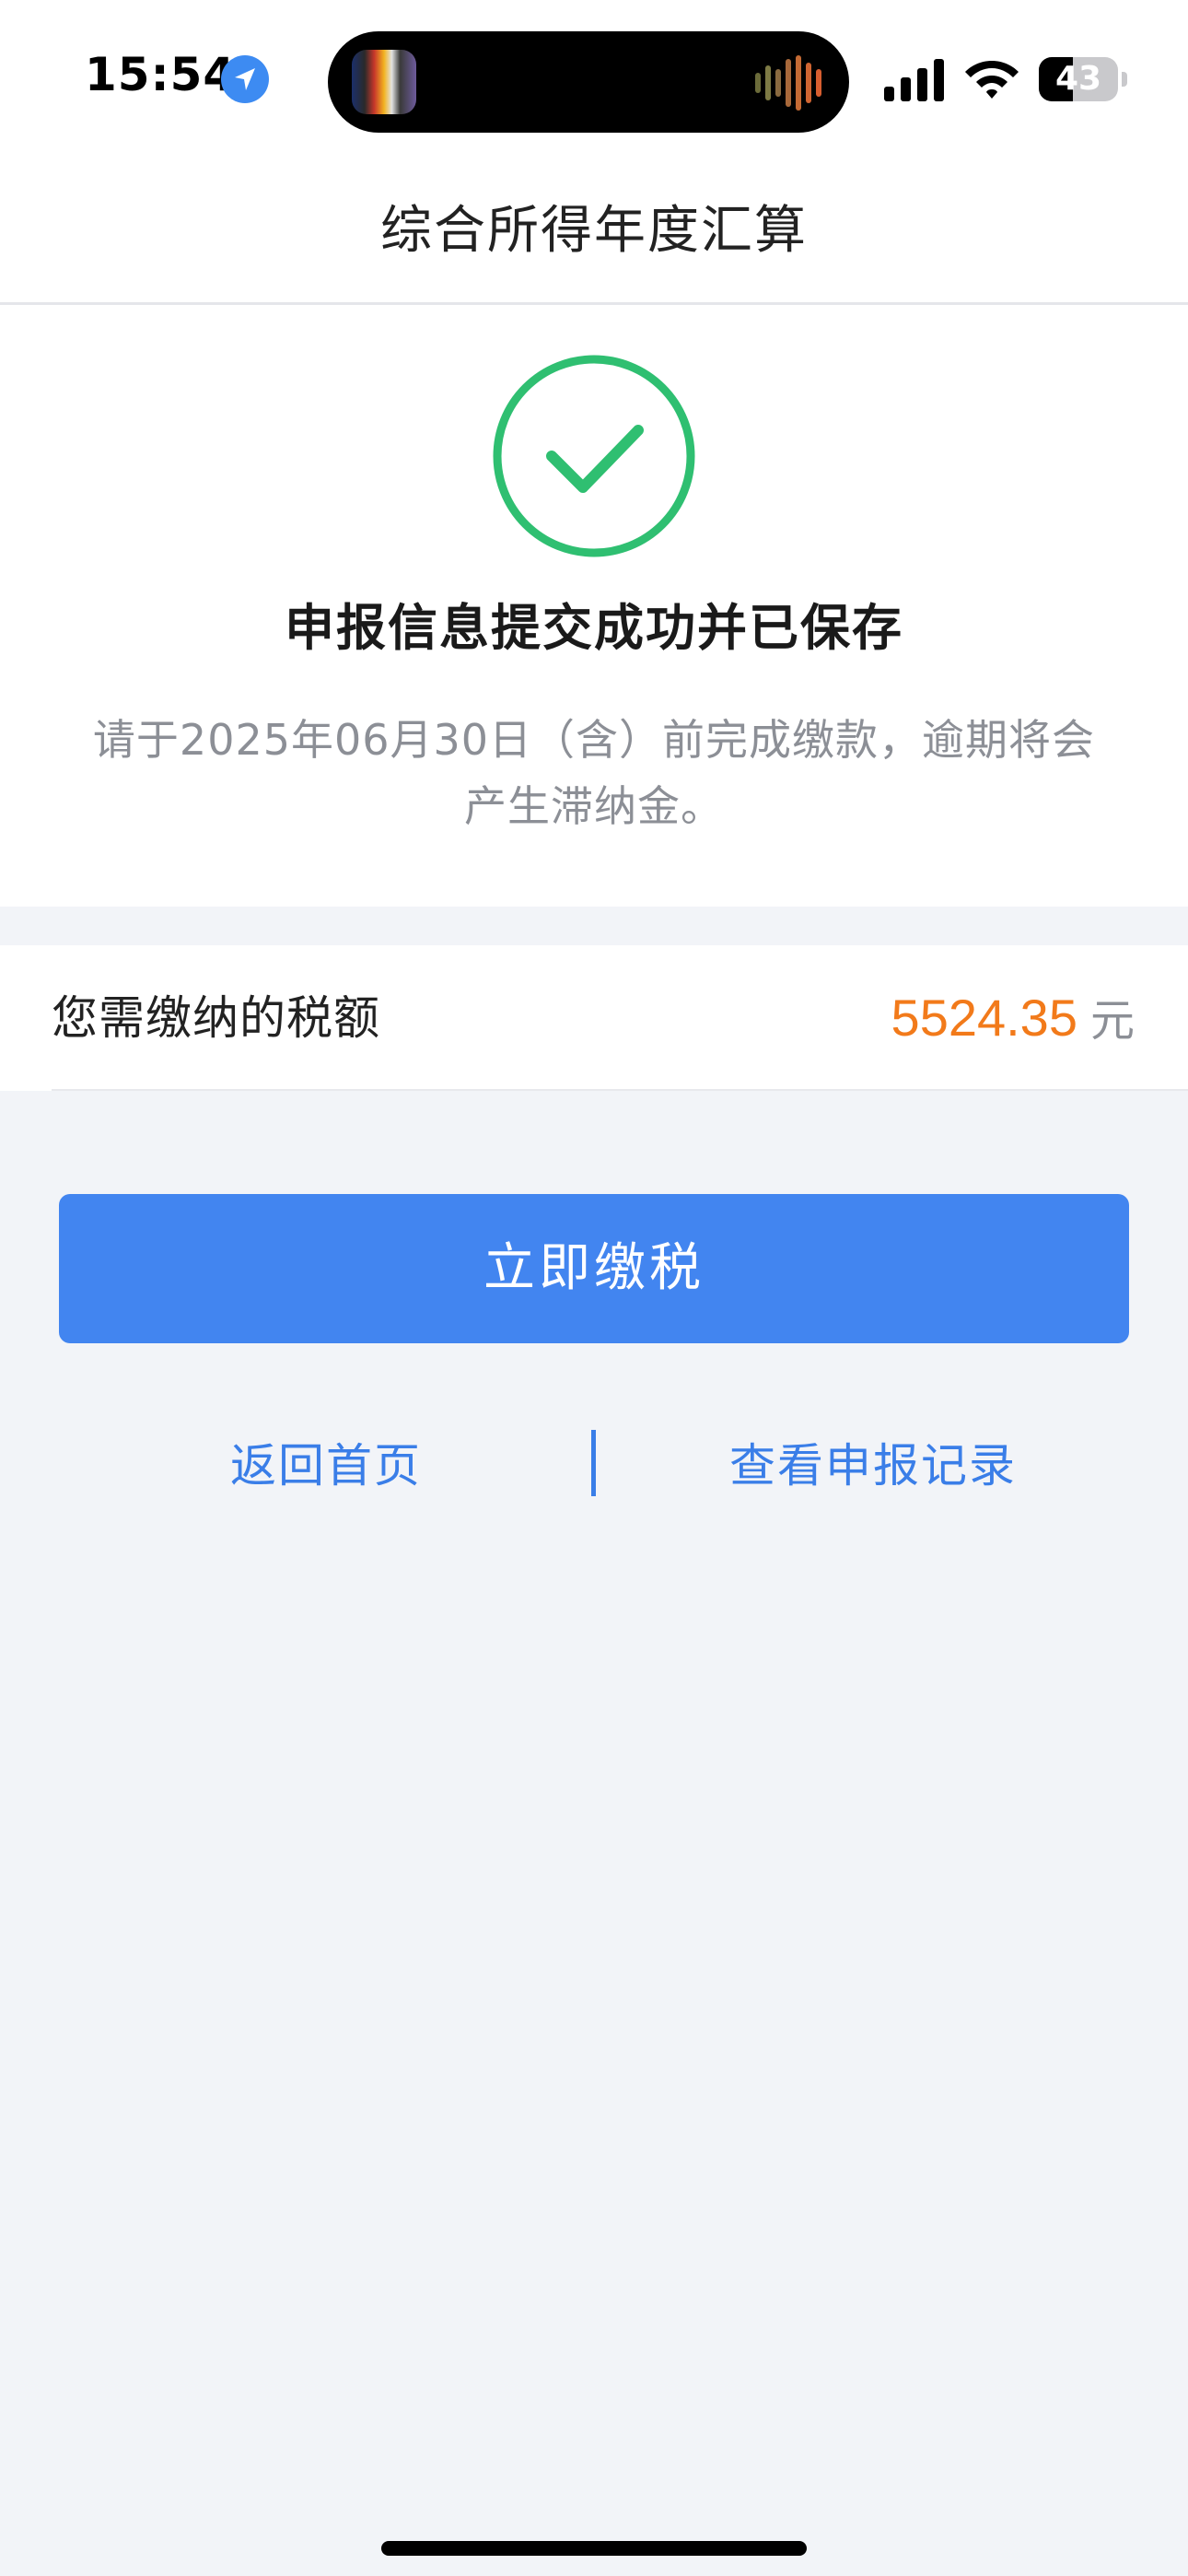 The height and width of the screenshot is (2576, 1188). What do you see at coordinates (326, 1466) in the screenshot?
I see `back-home-link: 返回首页` at bounding box center [326, 1466].